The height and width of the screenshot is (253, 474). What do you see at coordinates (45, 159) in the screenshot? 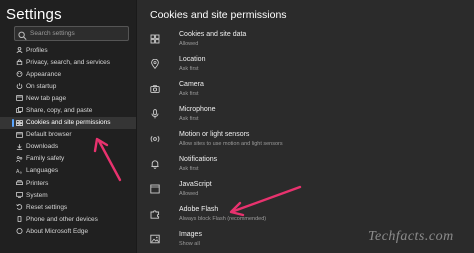
I see `sidebar-item-label: Family safety` at bounding box center [45, 159].